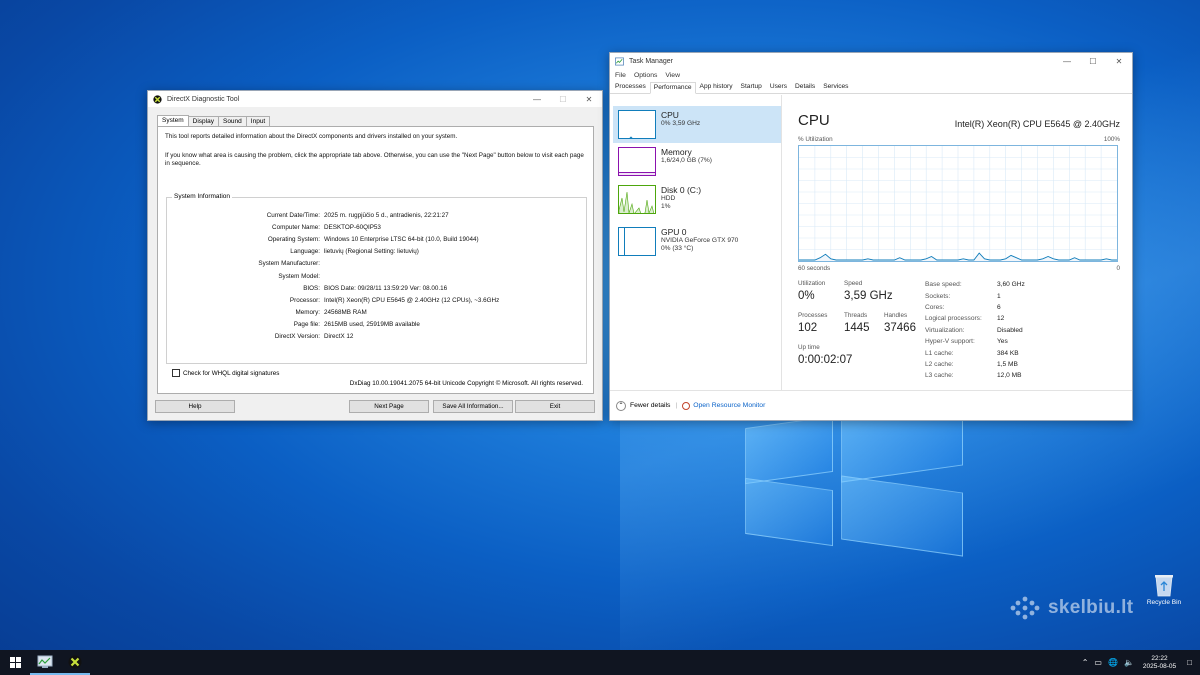  What do you see at coordinates (1129, 662) in the screenshot?
I see `volume-icon: 🔈` at bounding box center [1129, 662].